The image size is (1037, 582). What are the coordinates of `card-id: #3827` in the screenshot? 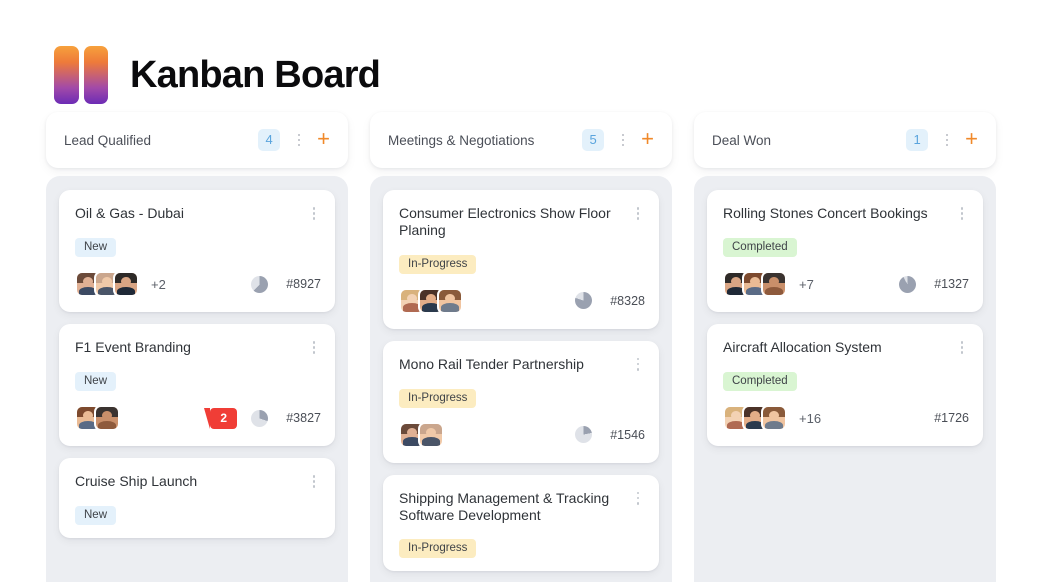 It's located at (303, 418).